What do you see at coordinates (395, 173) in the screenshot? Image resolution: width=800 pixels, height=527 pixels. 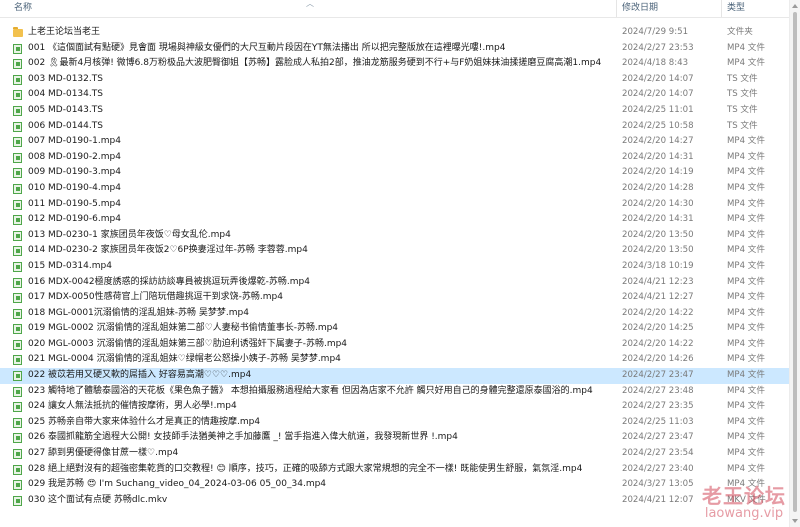 I see `file-row: 009 MD-0190-3.mp4 2024/2/20 14:19 MP4 文件` at bounding box center [395, 173].